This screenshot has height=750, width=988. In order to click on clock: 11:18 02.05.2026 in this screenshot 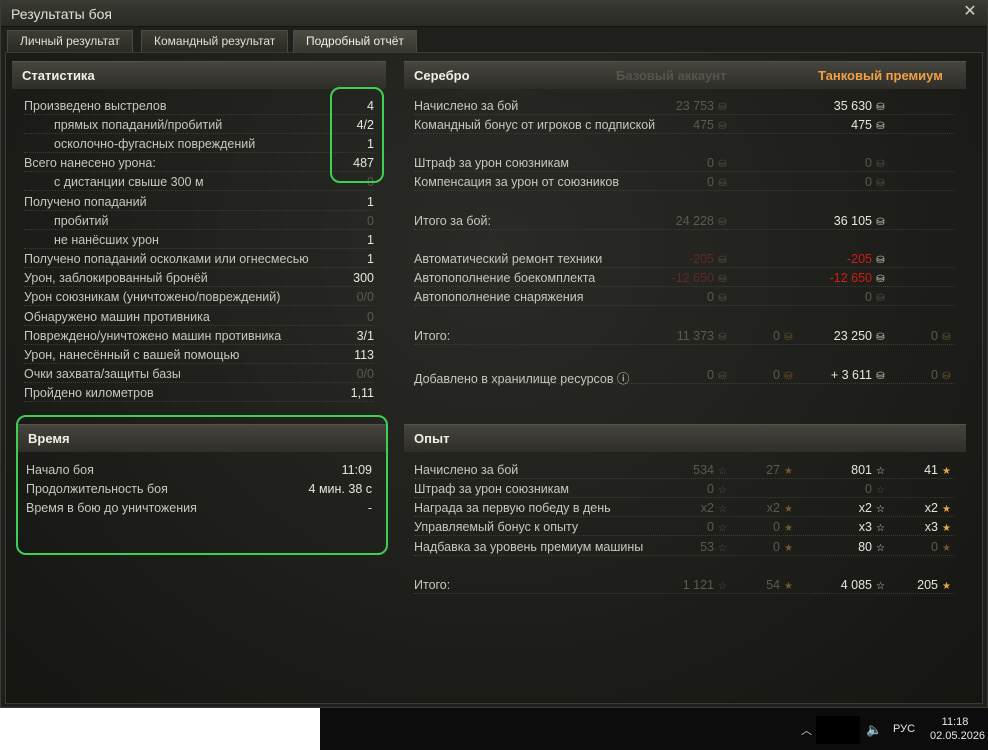, I will do `click(957, 729)`.